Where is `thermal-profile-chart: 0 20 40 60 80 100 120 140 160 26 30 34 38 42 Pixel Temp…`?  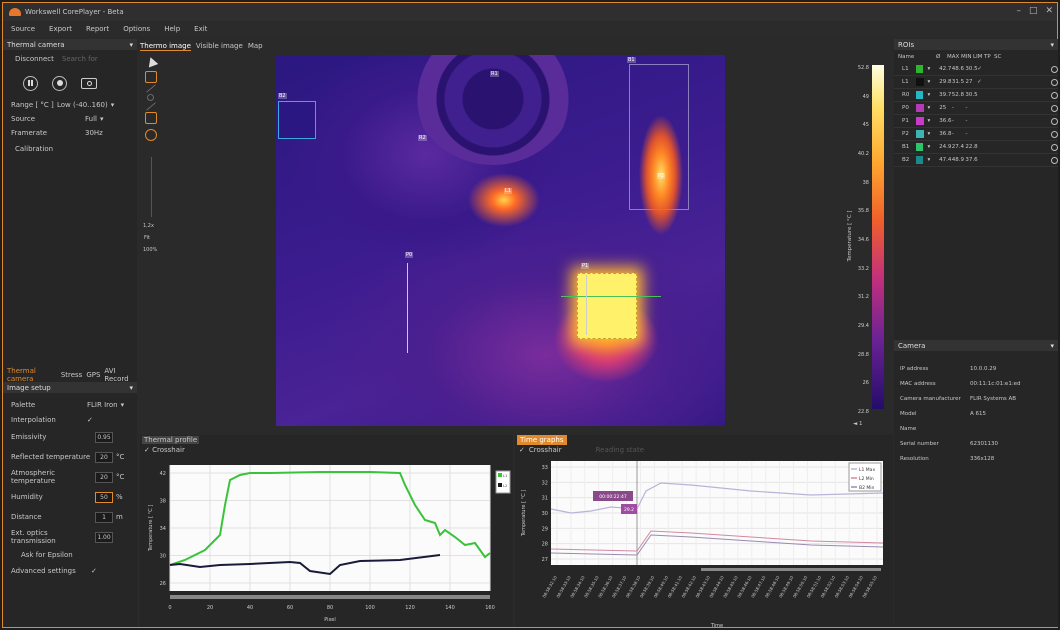 thermal-profile-chart: 0 20 40 60 80 100 120 140 160 26 30 34 38 42 Pixel Temp… is located at coordinates (326, 542).